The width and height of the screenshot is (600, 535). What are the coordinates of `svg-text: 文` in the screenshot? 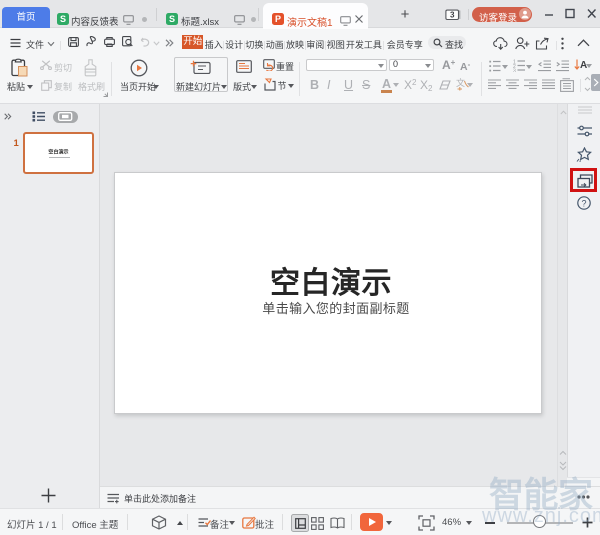 It's located at (460, 82).